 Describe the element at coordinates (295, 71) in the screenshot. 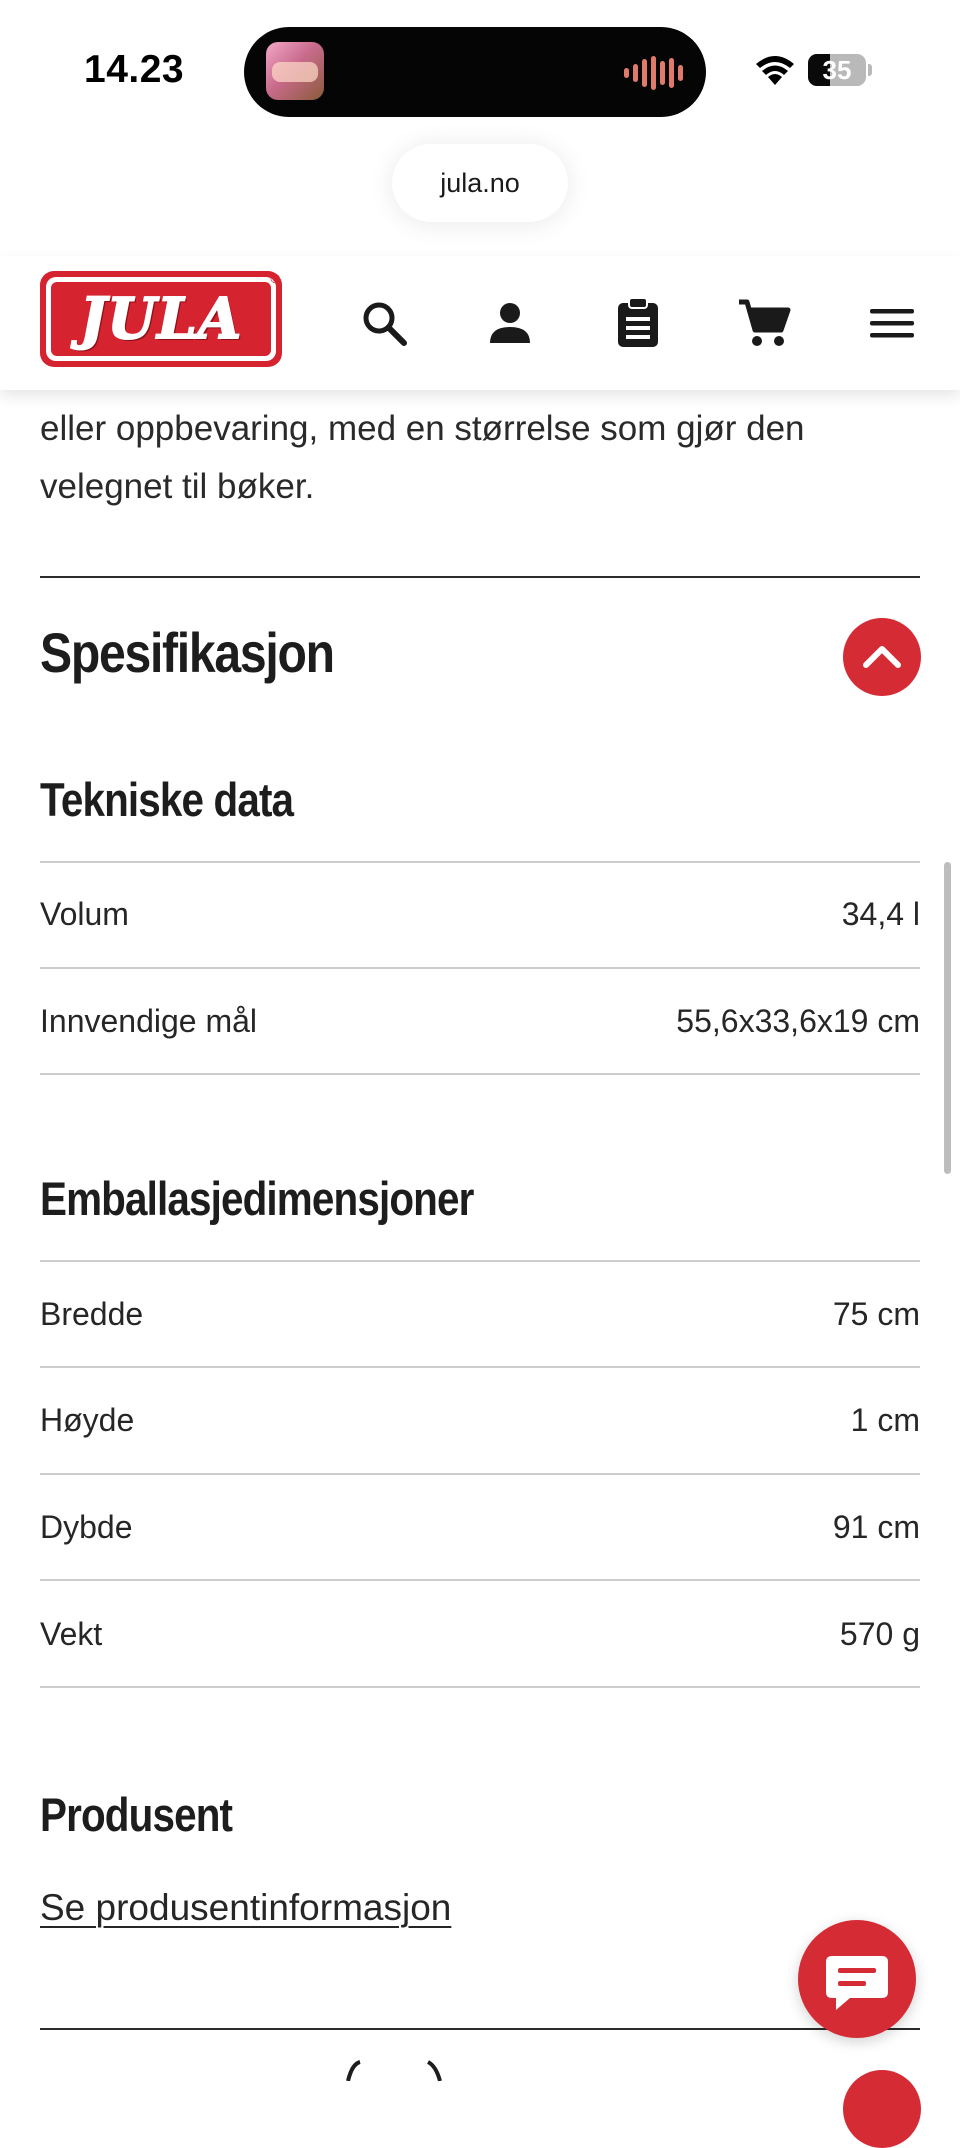

I see `now-playing-artwork-icon` at that location.